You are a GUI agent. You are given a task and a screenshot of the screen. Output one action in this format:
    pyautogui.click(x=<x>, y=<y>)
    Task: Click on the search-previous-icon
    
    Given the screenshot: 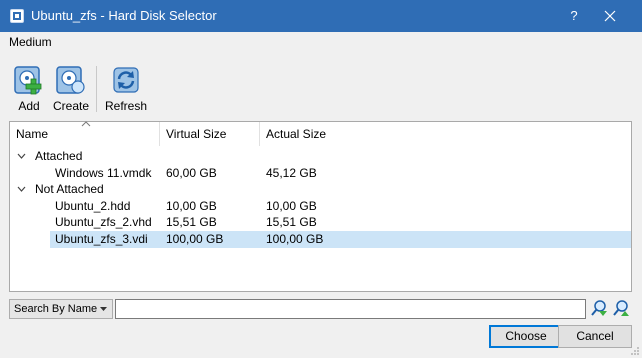 What is the action you would take?
    pyautogui.click(x=599, y=308)
    